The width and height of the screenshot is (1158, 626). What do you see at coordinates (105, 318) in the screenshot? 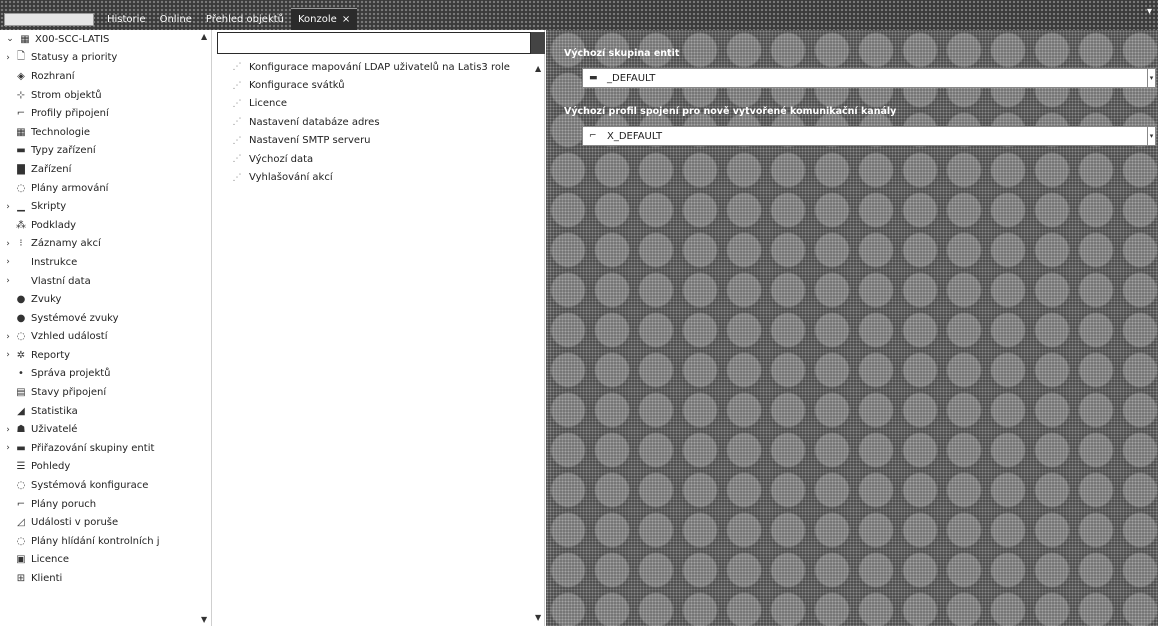
I see `tree-item: ● Systémové zvuky` at bounding box center [105, 318].